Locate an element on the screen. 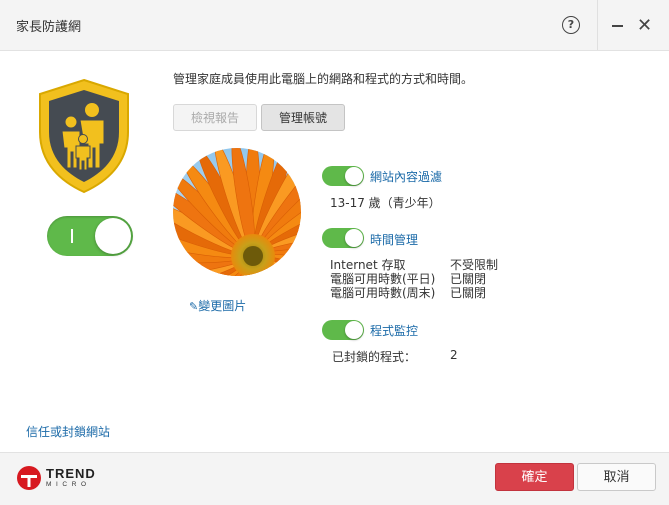  view-report-button: 檢視報告 is located at coordinates (215, 117).